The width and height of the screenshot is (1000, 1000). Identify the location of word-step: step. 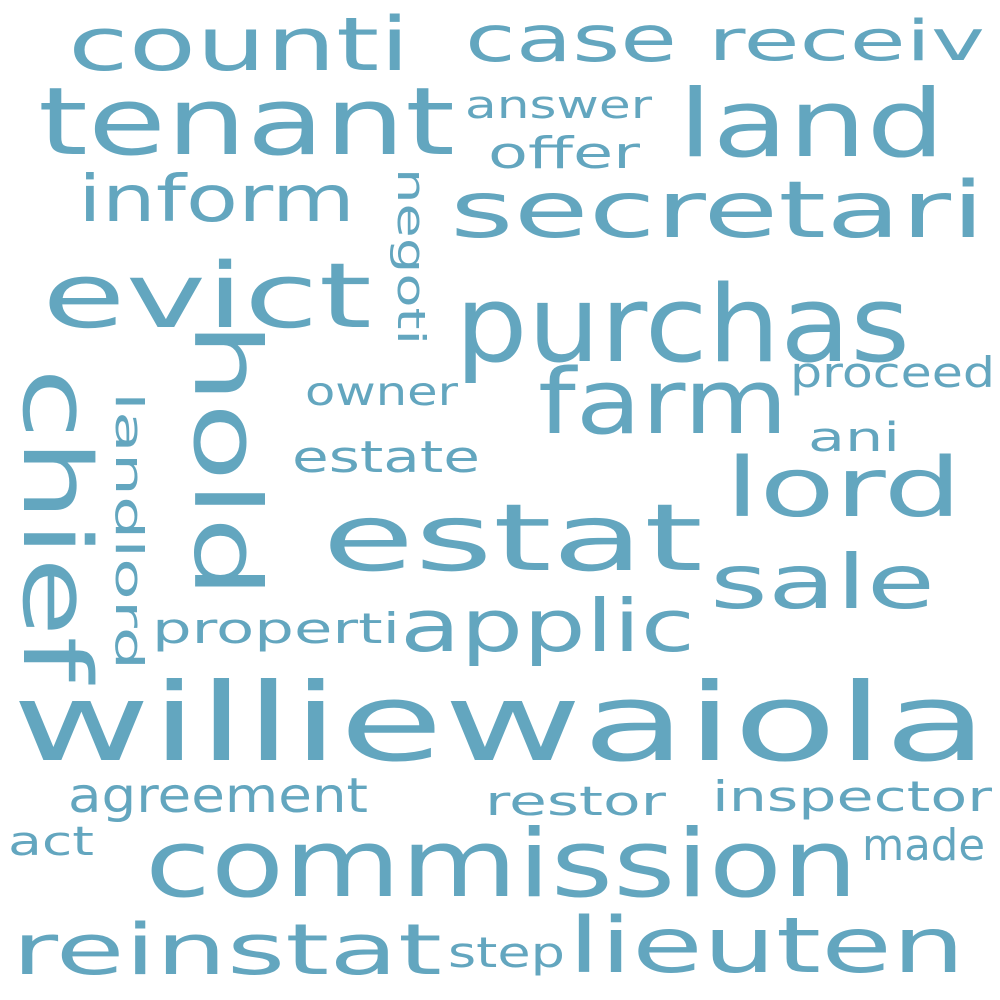
(506, 952).